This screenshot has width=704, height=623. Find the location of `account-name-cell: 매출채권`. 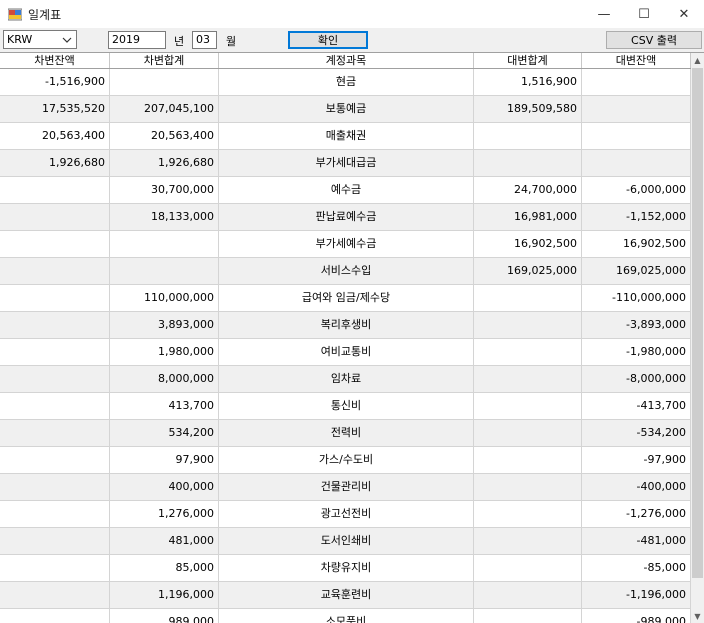

account-name-cell: 매출채권 is located at coordinates (346, 136).